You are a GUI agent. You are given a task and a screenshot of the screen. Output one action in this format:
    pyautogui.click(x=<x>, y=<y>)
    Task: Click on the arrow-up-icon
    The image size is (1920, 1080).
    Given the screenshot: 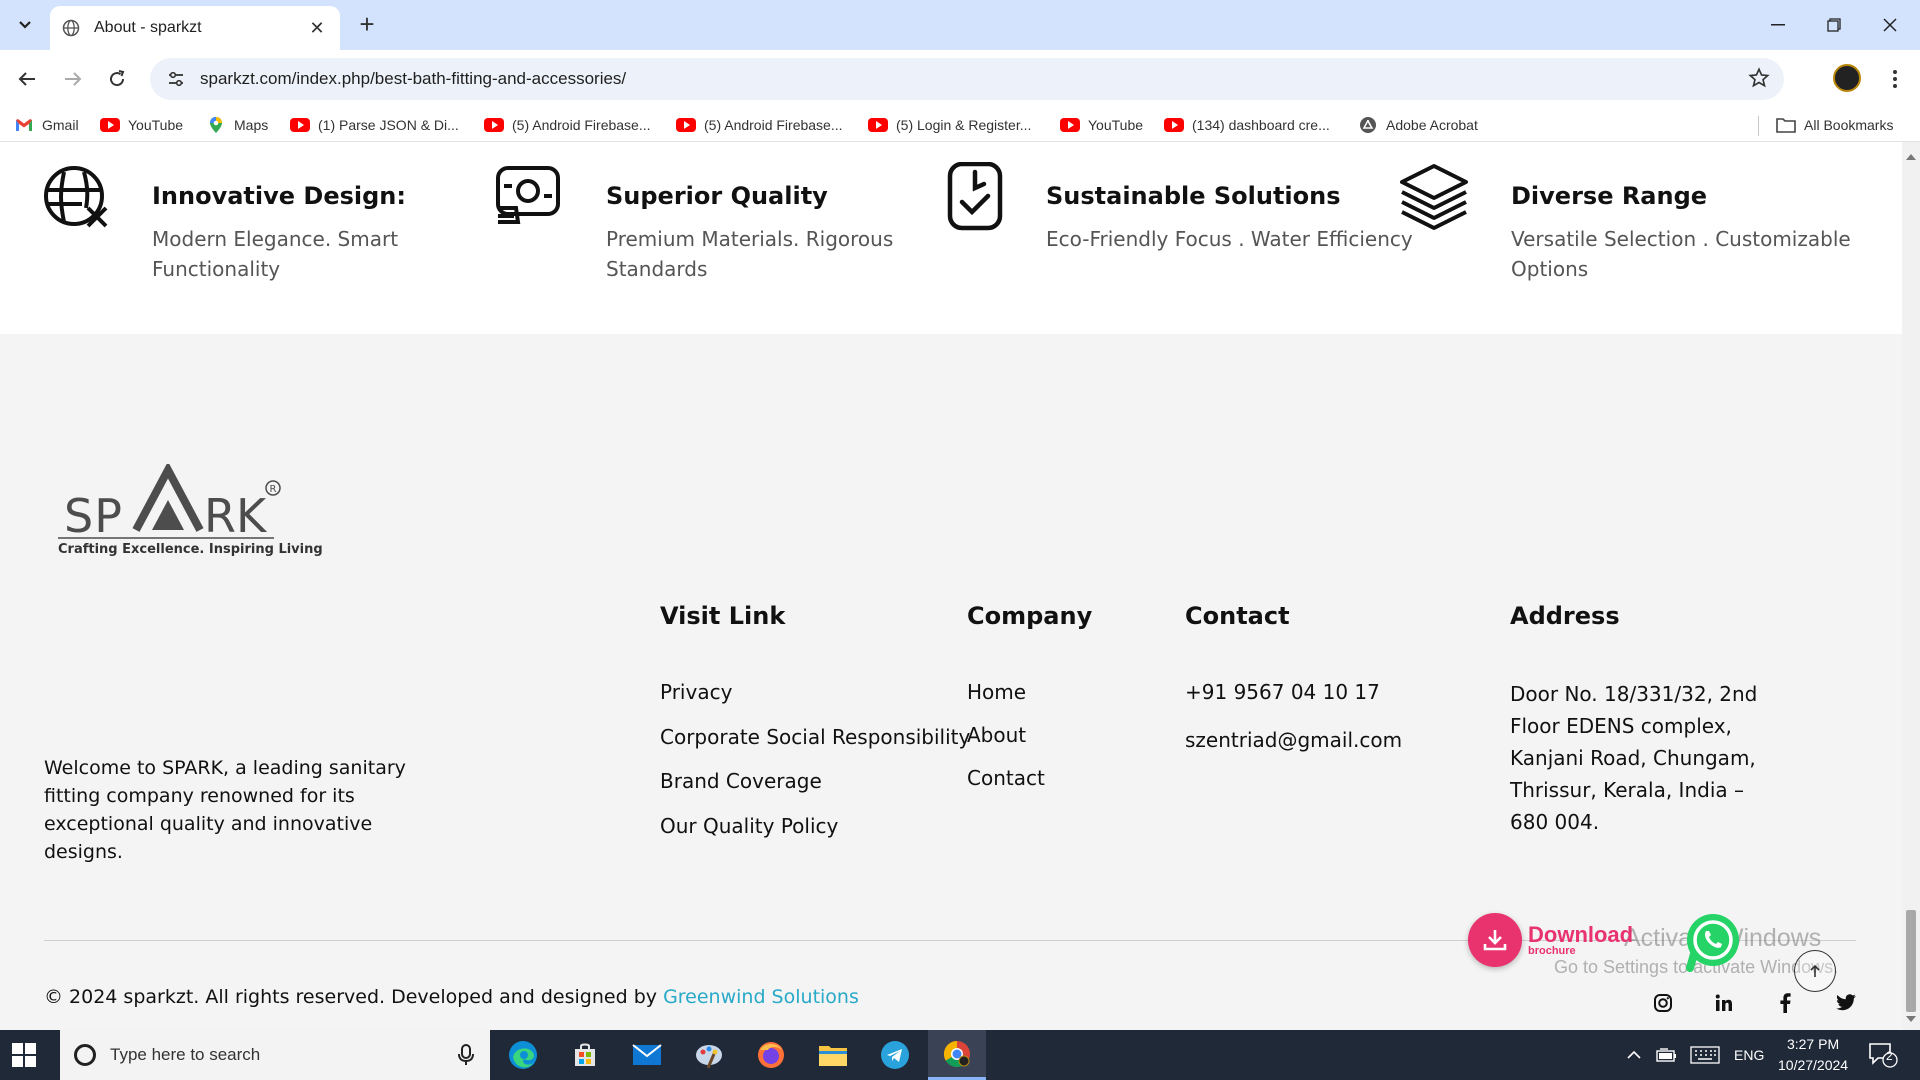 What is the action you would take?
    pyautogui.click(x=1815, y=970)
    